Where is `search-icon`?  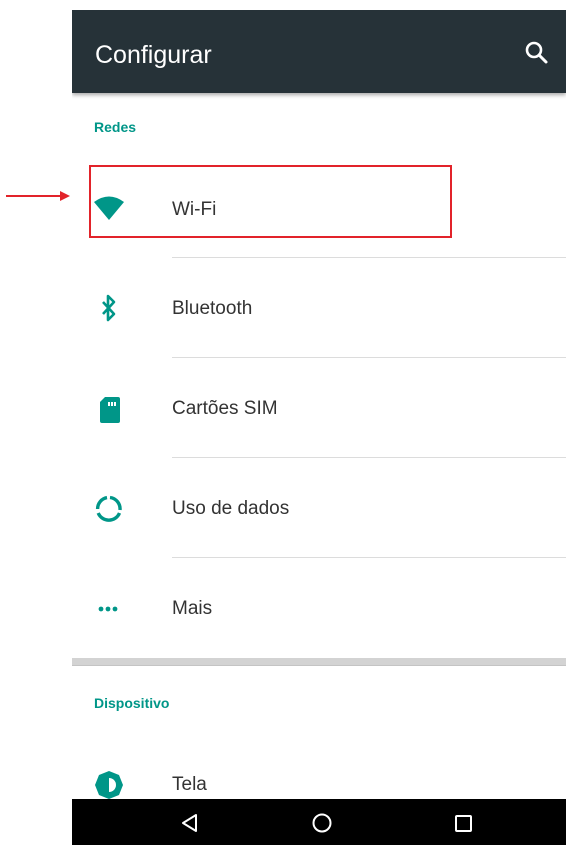
search-icon is located at coordinates (536, 52).